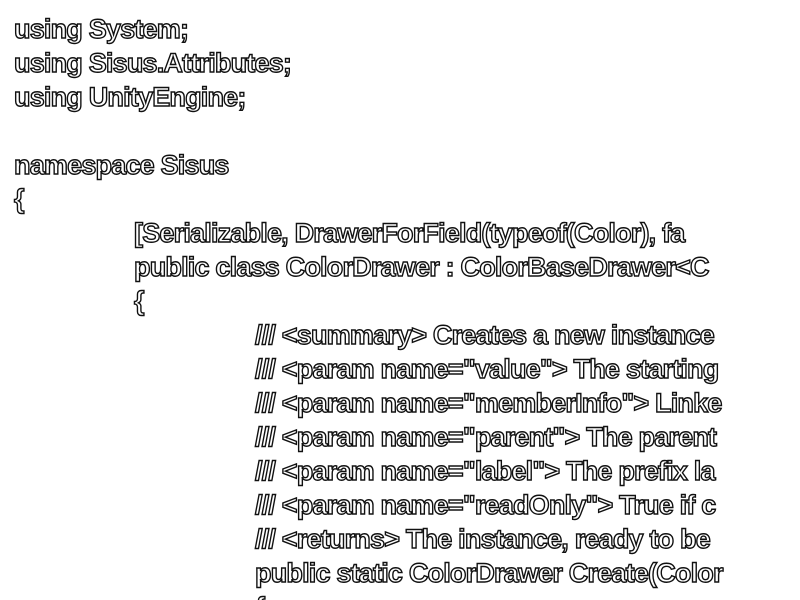 Image resolution: width=800 pixels, height=600 pixels. Describe the element at coordinates (484, 334) in the screenshot. I see `code-line-summary-comment: /// <summary> Creates a new instance` at that location.